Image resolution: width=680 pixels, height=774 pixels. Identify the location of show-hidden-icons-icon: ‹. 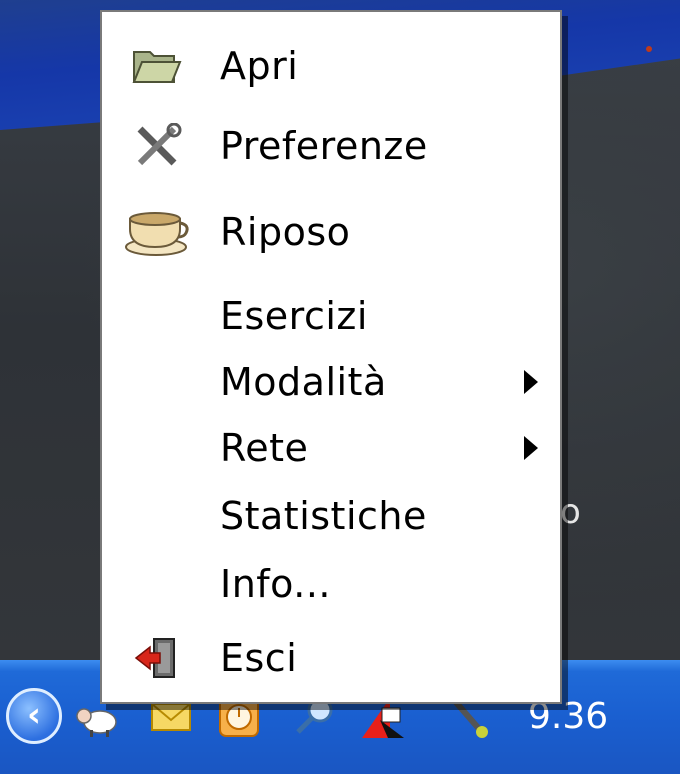
(34, 716).